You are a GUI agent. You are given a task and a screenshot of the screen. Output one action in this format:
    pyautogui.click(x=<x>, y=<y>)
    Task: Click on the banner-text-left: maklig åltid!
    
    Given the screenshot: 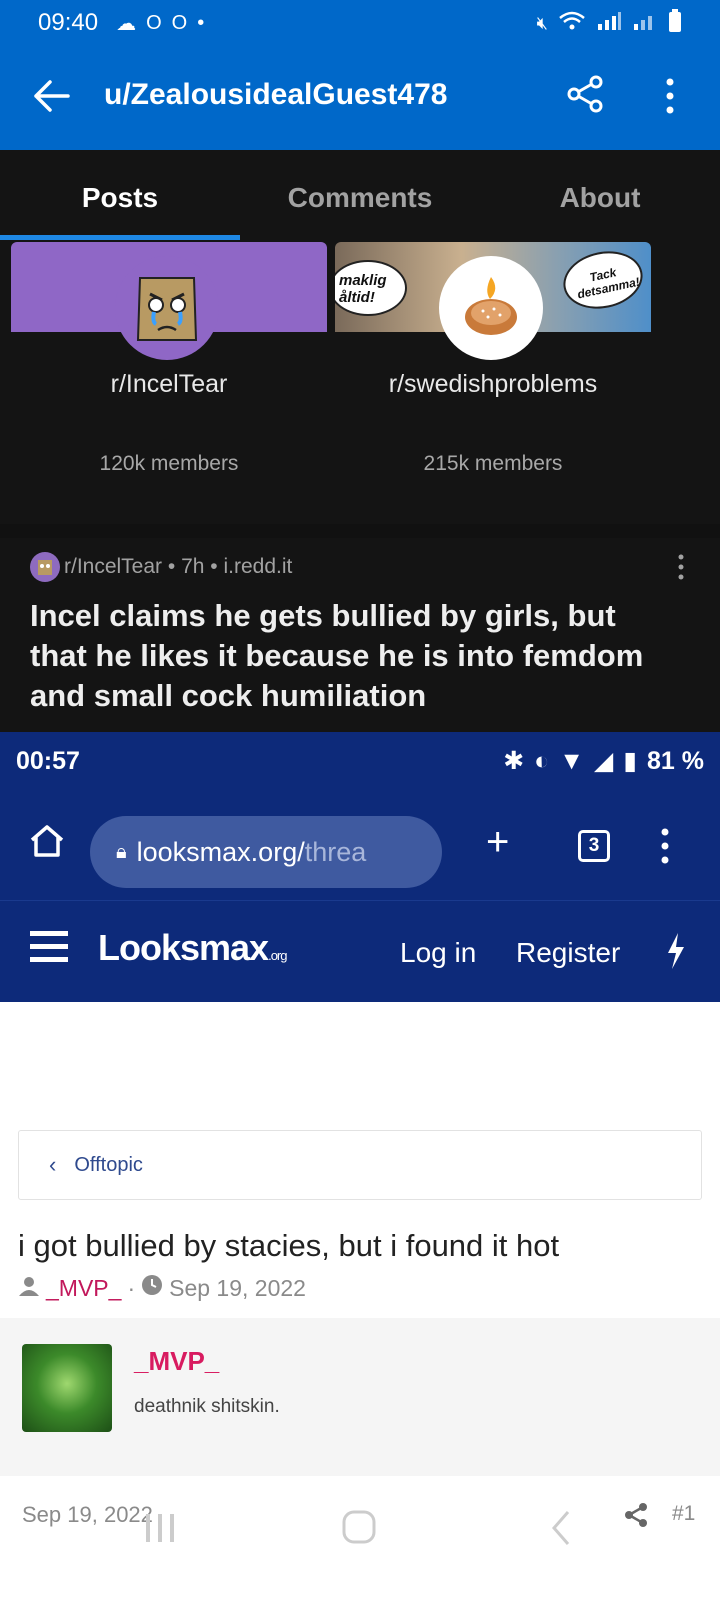 What is the action you would take?
    pyautogui.click(x=363, y=289)
    